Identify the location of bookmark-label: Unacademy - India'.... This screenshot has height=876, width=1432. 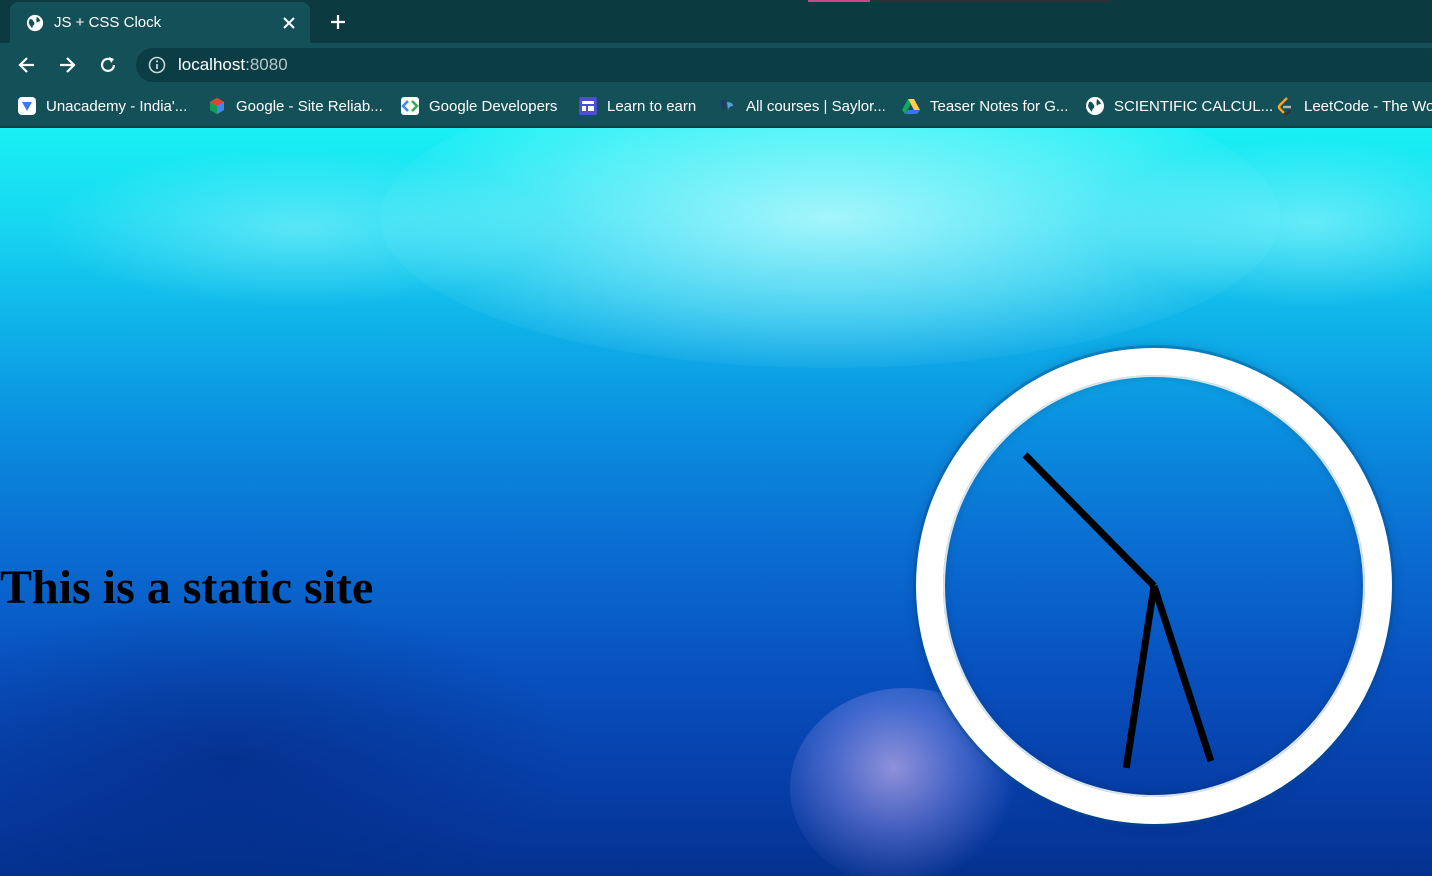
(117, 106).